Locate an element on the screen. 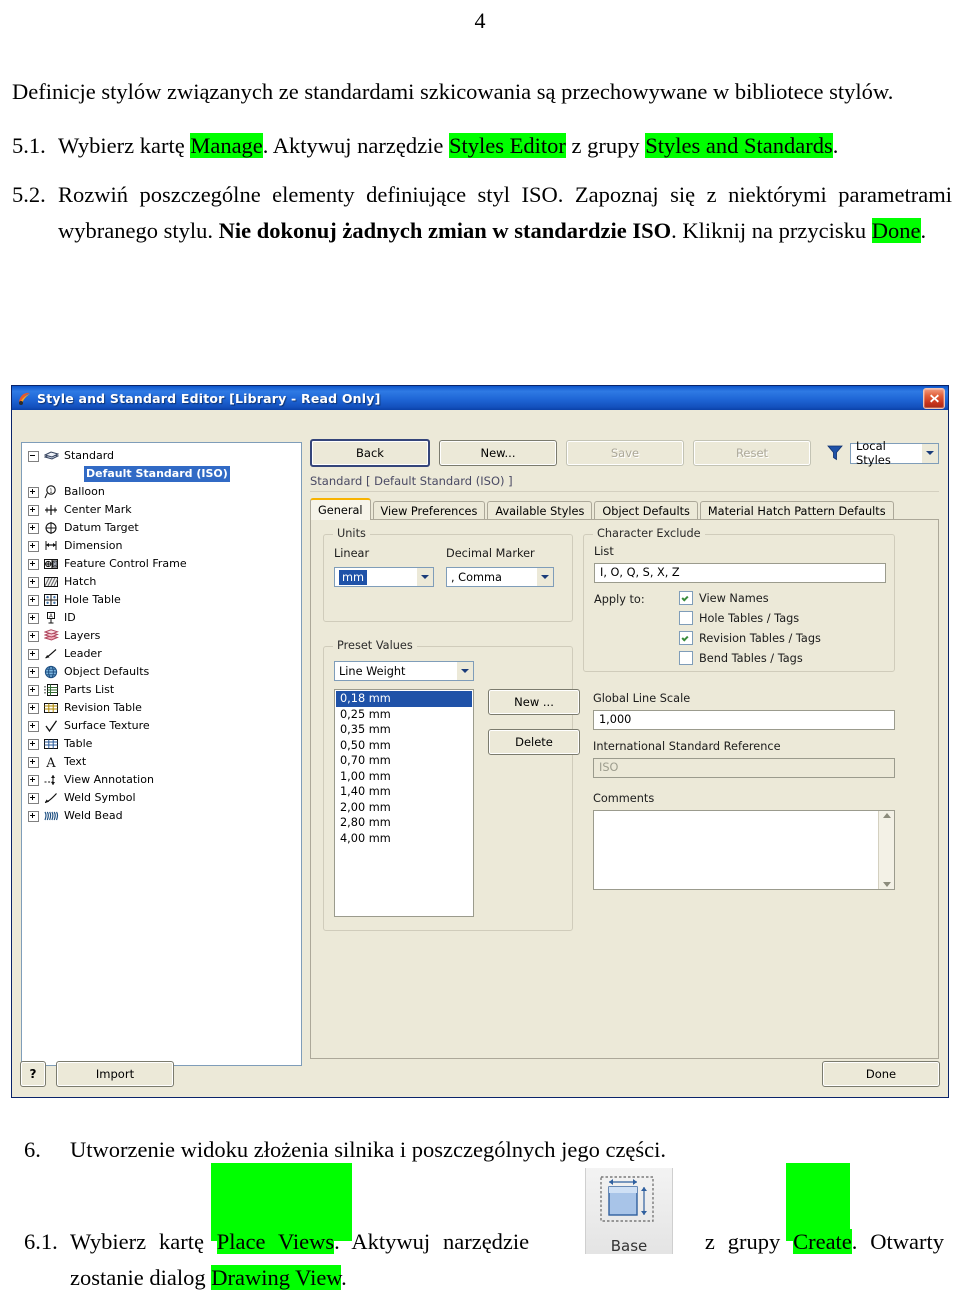 This screenshot has height=1295, width=960. checkbox-label: Bend Tables / Tags is located at coordinates (751, 658).